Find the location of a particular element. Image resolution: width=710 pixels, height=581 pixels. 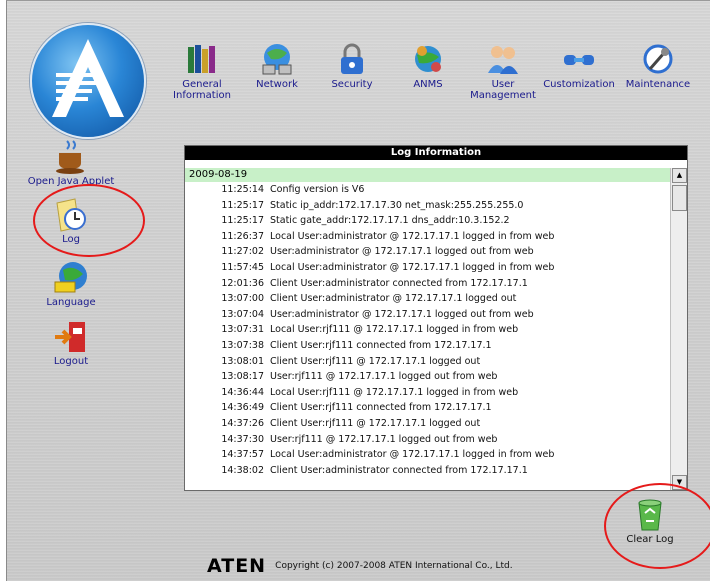

nav-label-user-management: User Management is located at coordinates (503, 90).